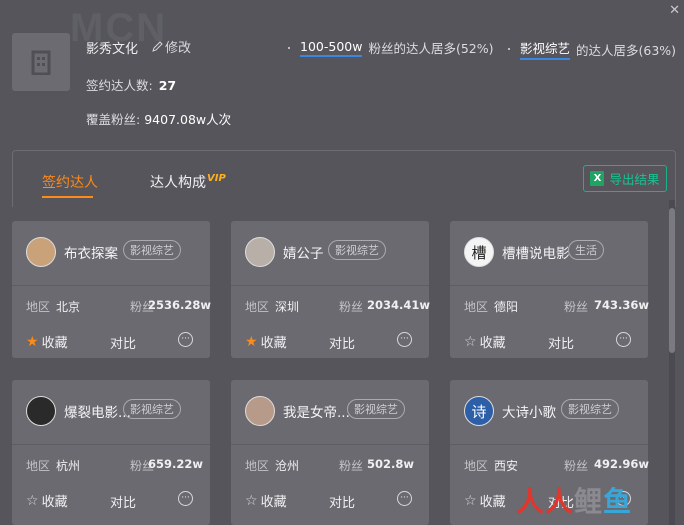  I want to click on talent-card: 我是女帝... 影视综艺地区 沧州 粉丝 502.8w ☆ 收藏 对比 ···, so click(330, 452).